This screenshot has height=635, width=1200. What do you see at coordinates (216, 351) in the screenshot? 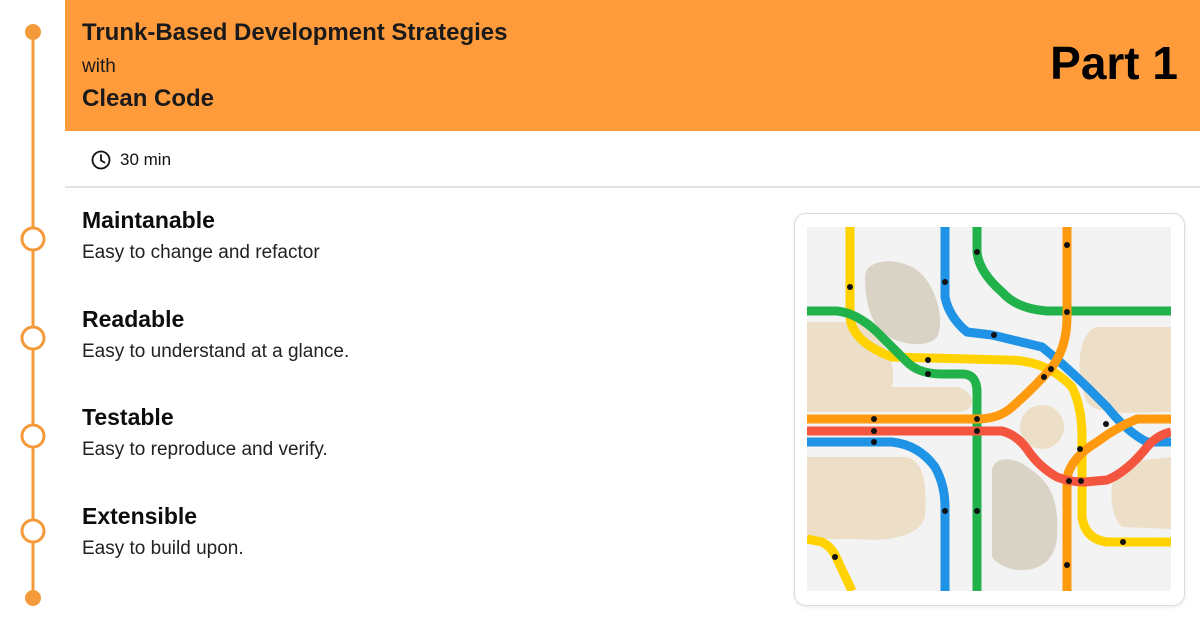
I see `item-description: Easy to understand at a glance.` at bounding box center [216, 351].